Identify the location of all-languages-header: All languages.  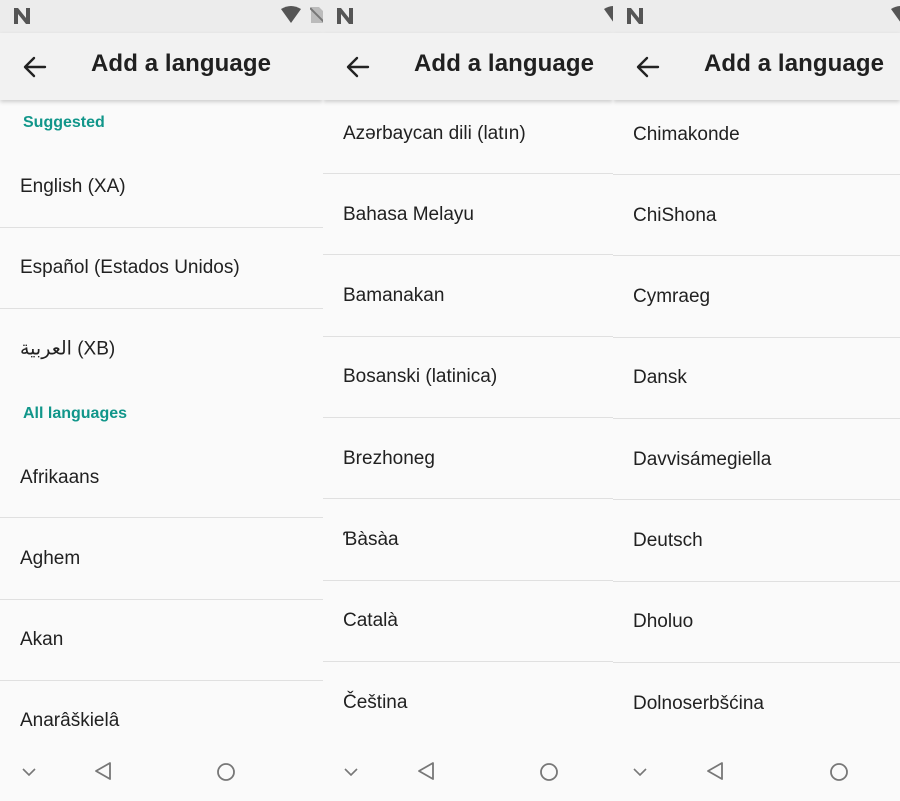
(75, 413).